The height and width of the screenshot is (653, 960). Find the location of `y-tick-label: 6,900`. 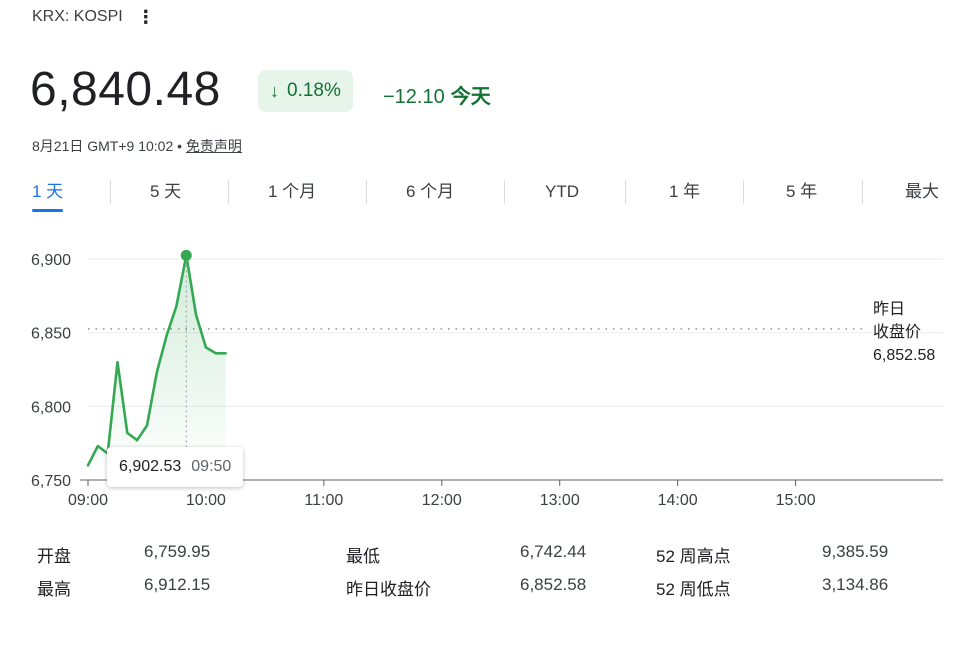

y-tick-label: 6,900 is located at coordinates (51, 260).